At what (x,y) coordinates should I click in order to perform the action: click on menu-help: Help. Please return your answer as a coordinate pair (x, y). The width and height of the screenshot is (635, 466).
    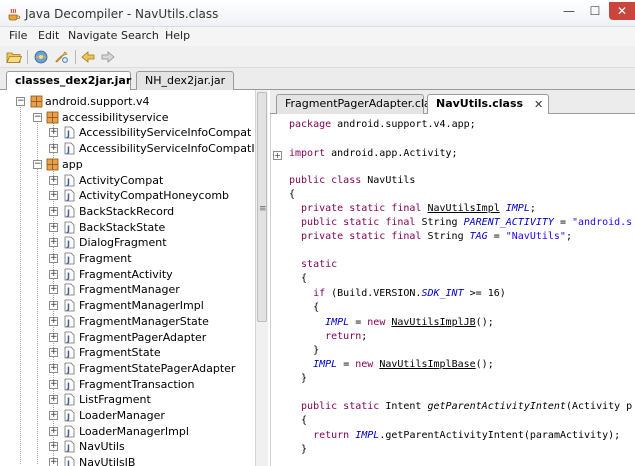
    Looking at the image, I should click on (177, 35).